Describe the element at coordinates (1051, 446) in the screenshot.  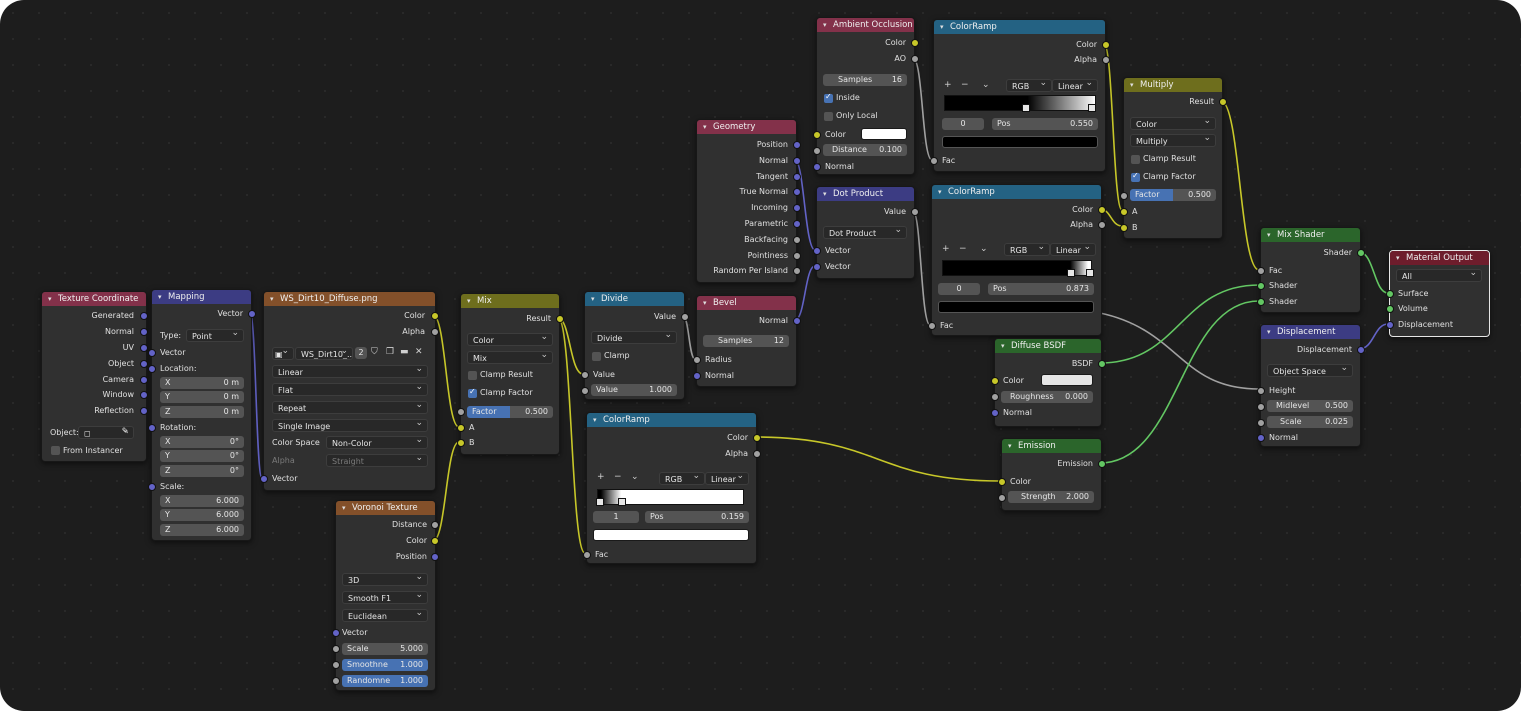
I see `node-header: ▾ Emission` at that location.